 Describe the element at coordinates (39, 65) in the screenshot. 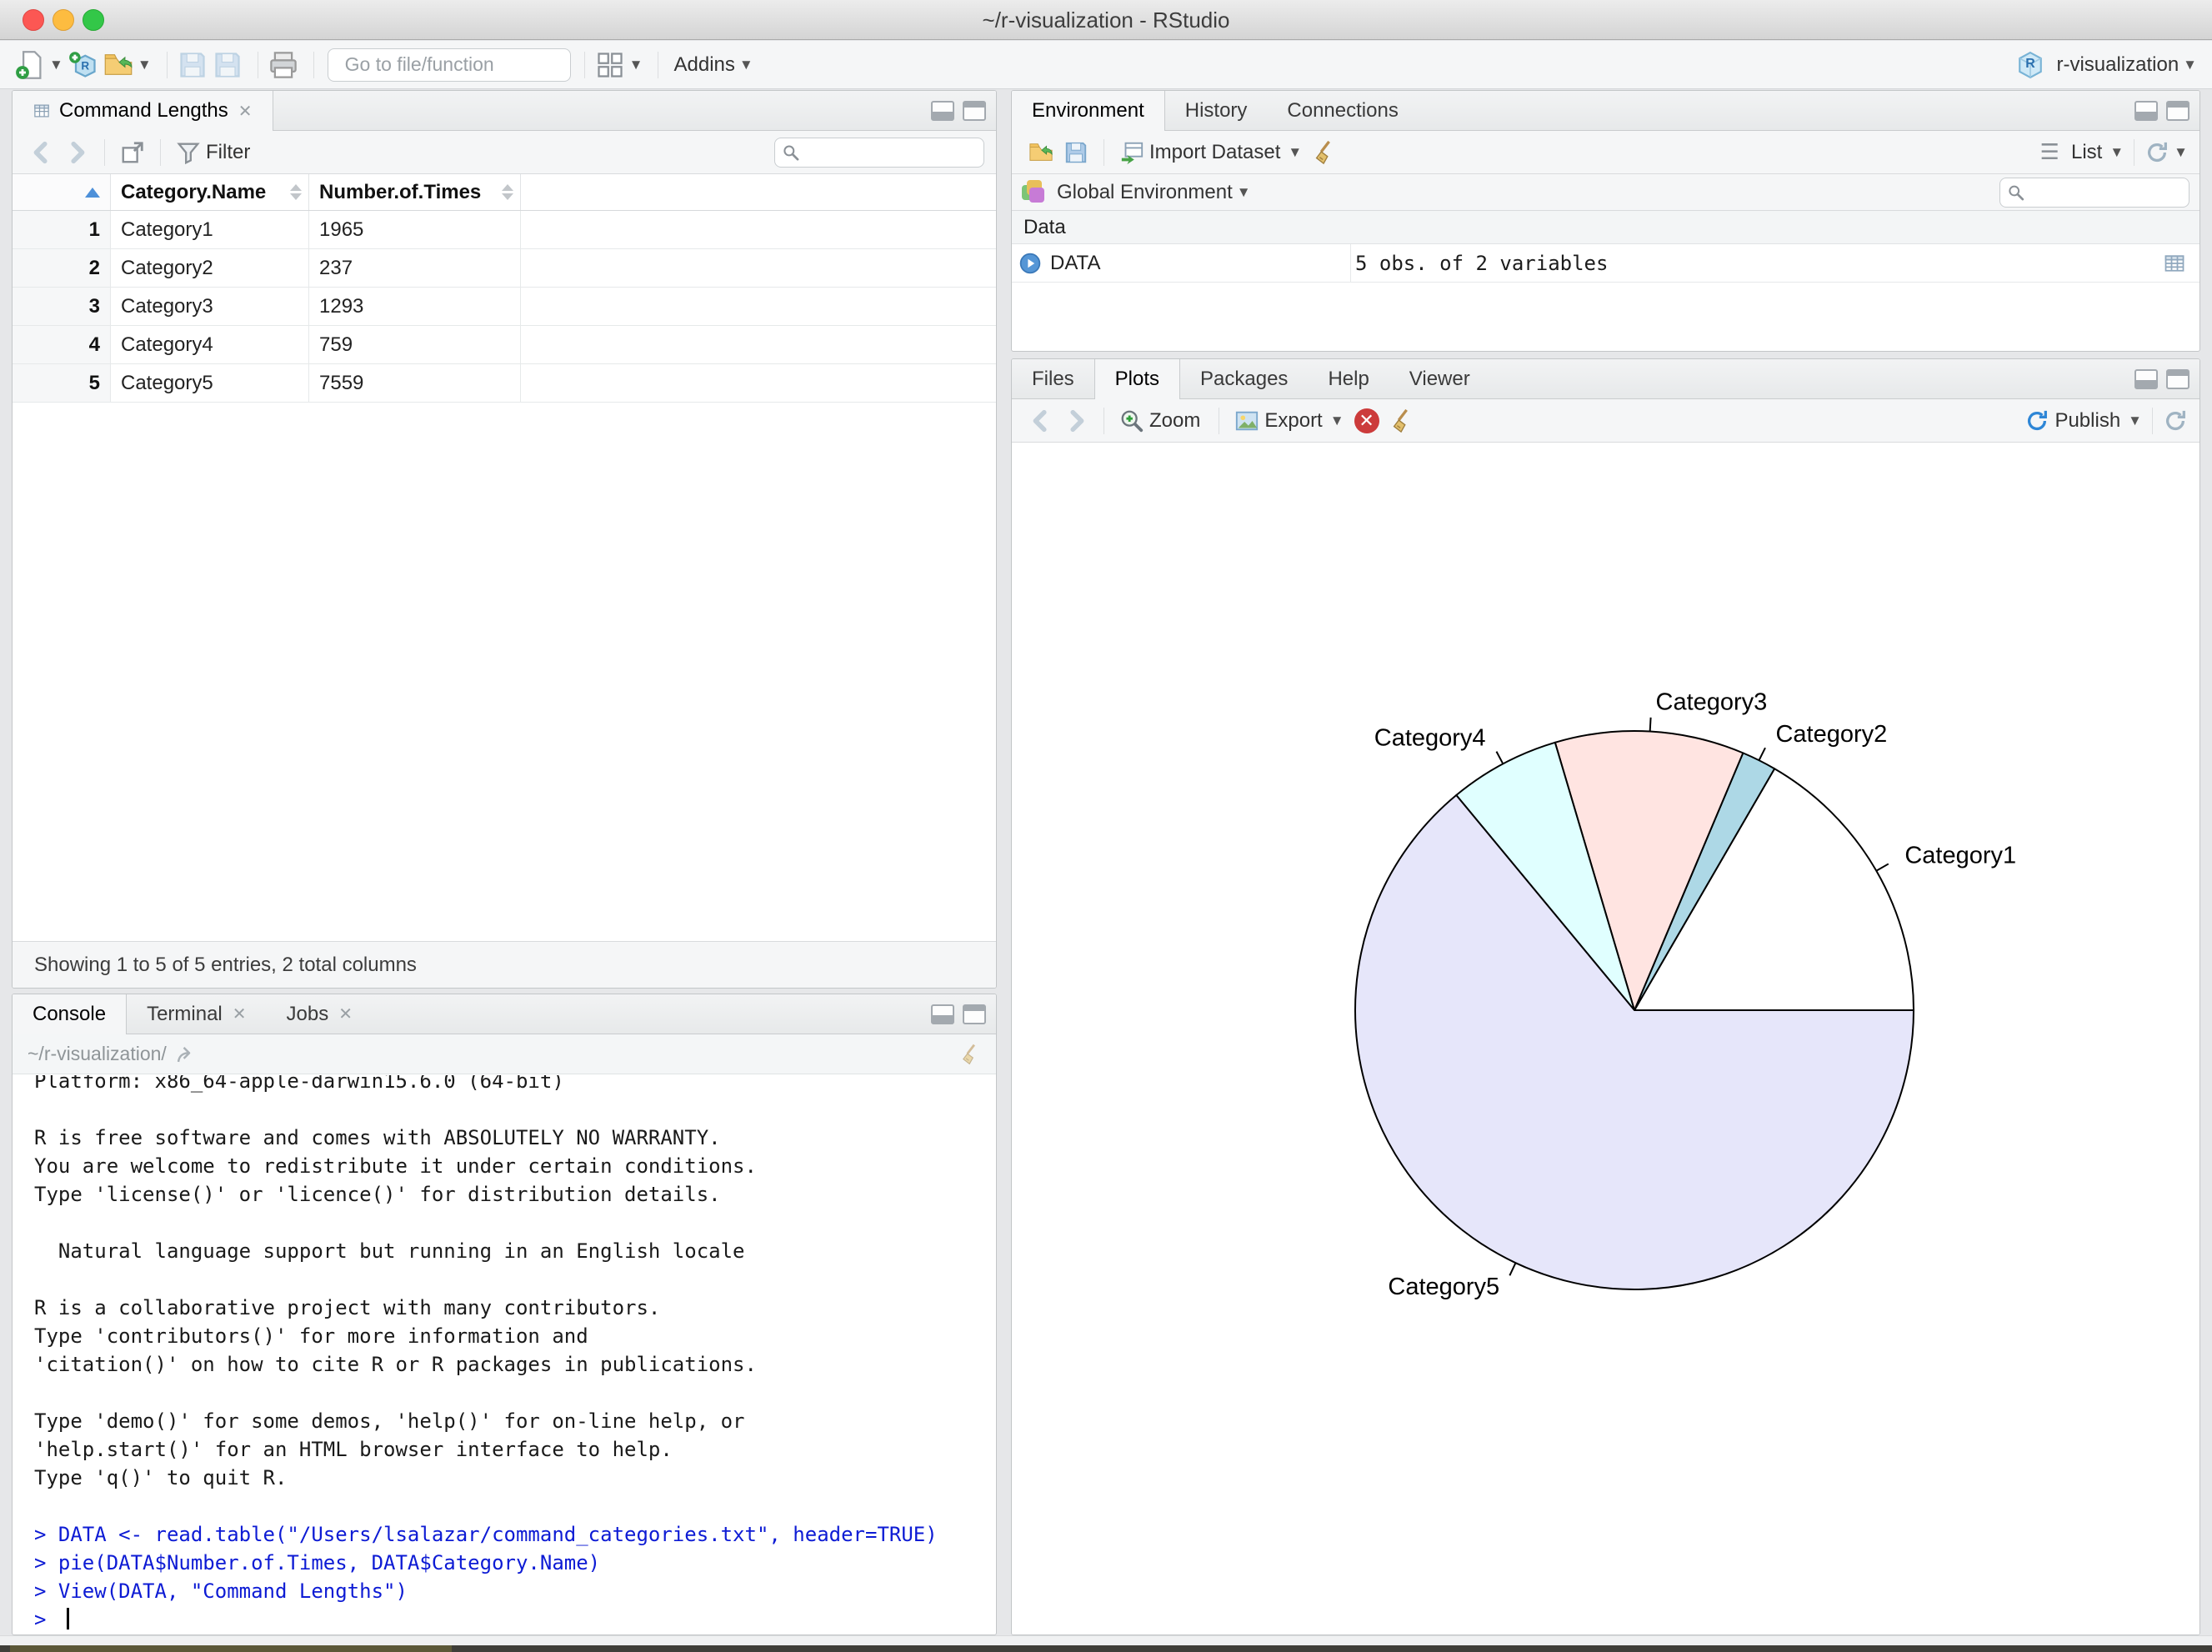

I see `new-file-button: ▼` at that location.